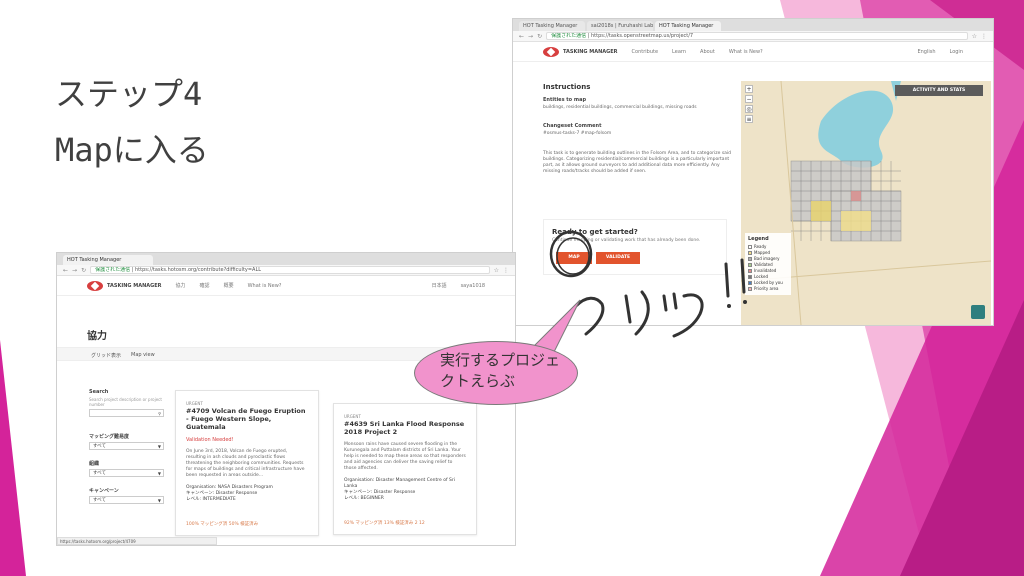 Image resolution: width=1024 pixels, height=576 pixels. Describe the element at coordinates (957, 52) in the screenshot. I see `login-link: Login` at that location.